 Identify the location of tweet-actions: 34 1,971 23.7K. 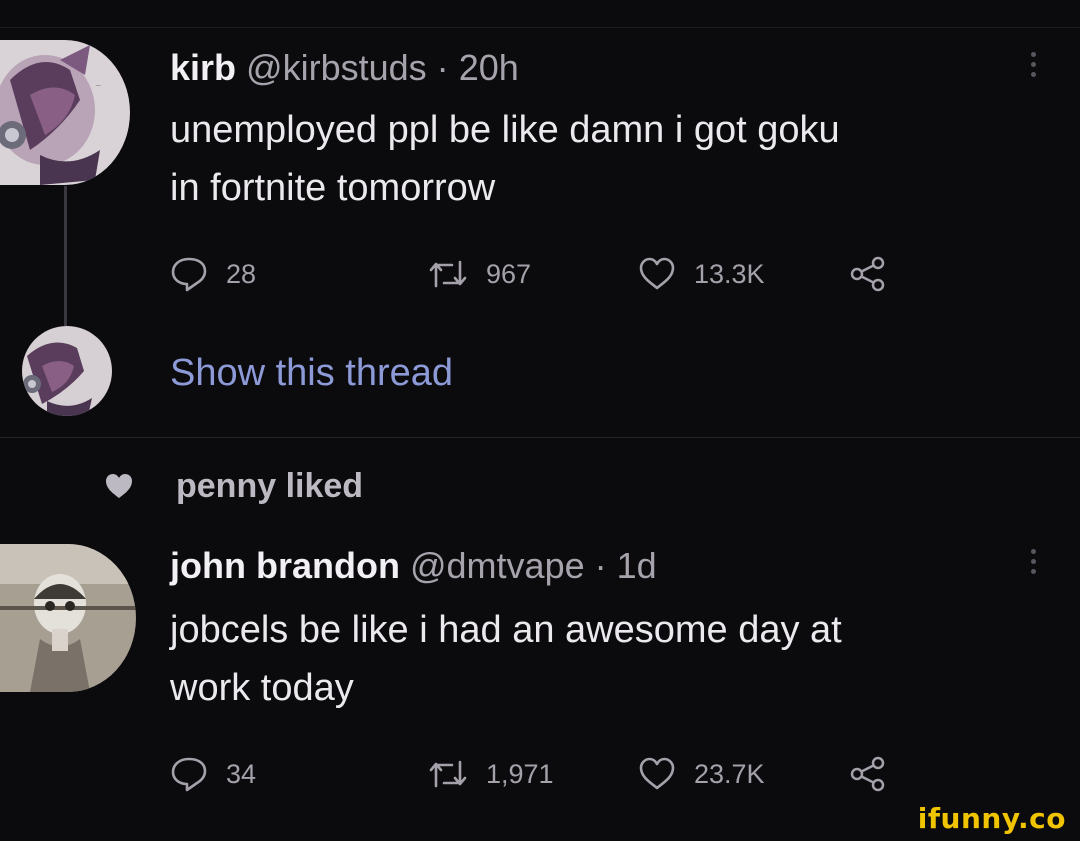
(550, 774).